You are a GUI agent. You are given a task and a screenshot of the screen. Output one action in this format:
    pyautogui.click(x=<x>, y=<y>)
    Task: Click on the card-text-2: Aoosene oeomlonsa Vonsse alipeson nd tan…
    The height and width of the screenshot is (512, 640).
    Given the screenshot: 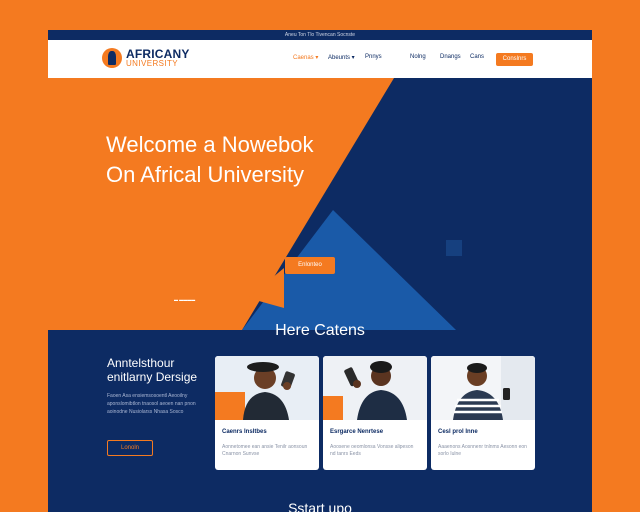 What is the action you would take?
    pyautogui.click(x=372, y=450)
    